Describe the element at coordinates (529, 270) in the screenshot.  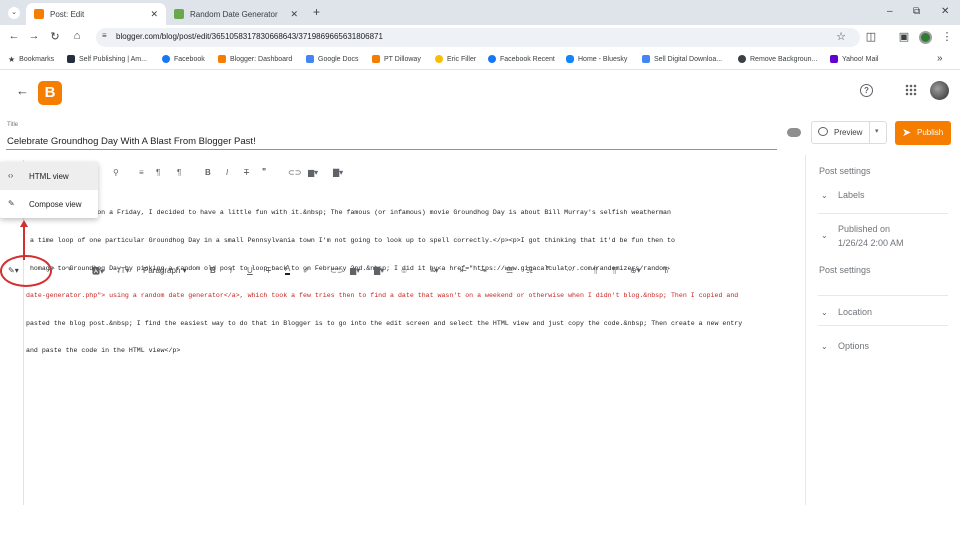
I see `numbered-list-icon: ☷` at that location.